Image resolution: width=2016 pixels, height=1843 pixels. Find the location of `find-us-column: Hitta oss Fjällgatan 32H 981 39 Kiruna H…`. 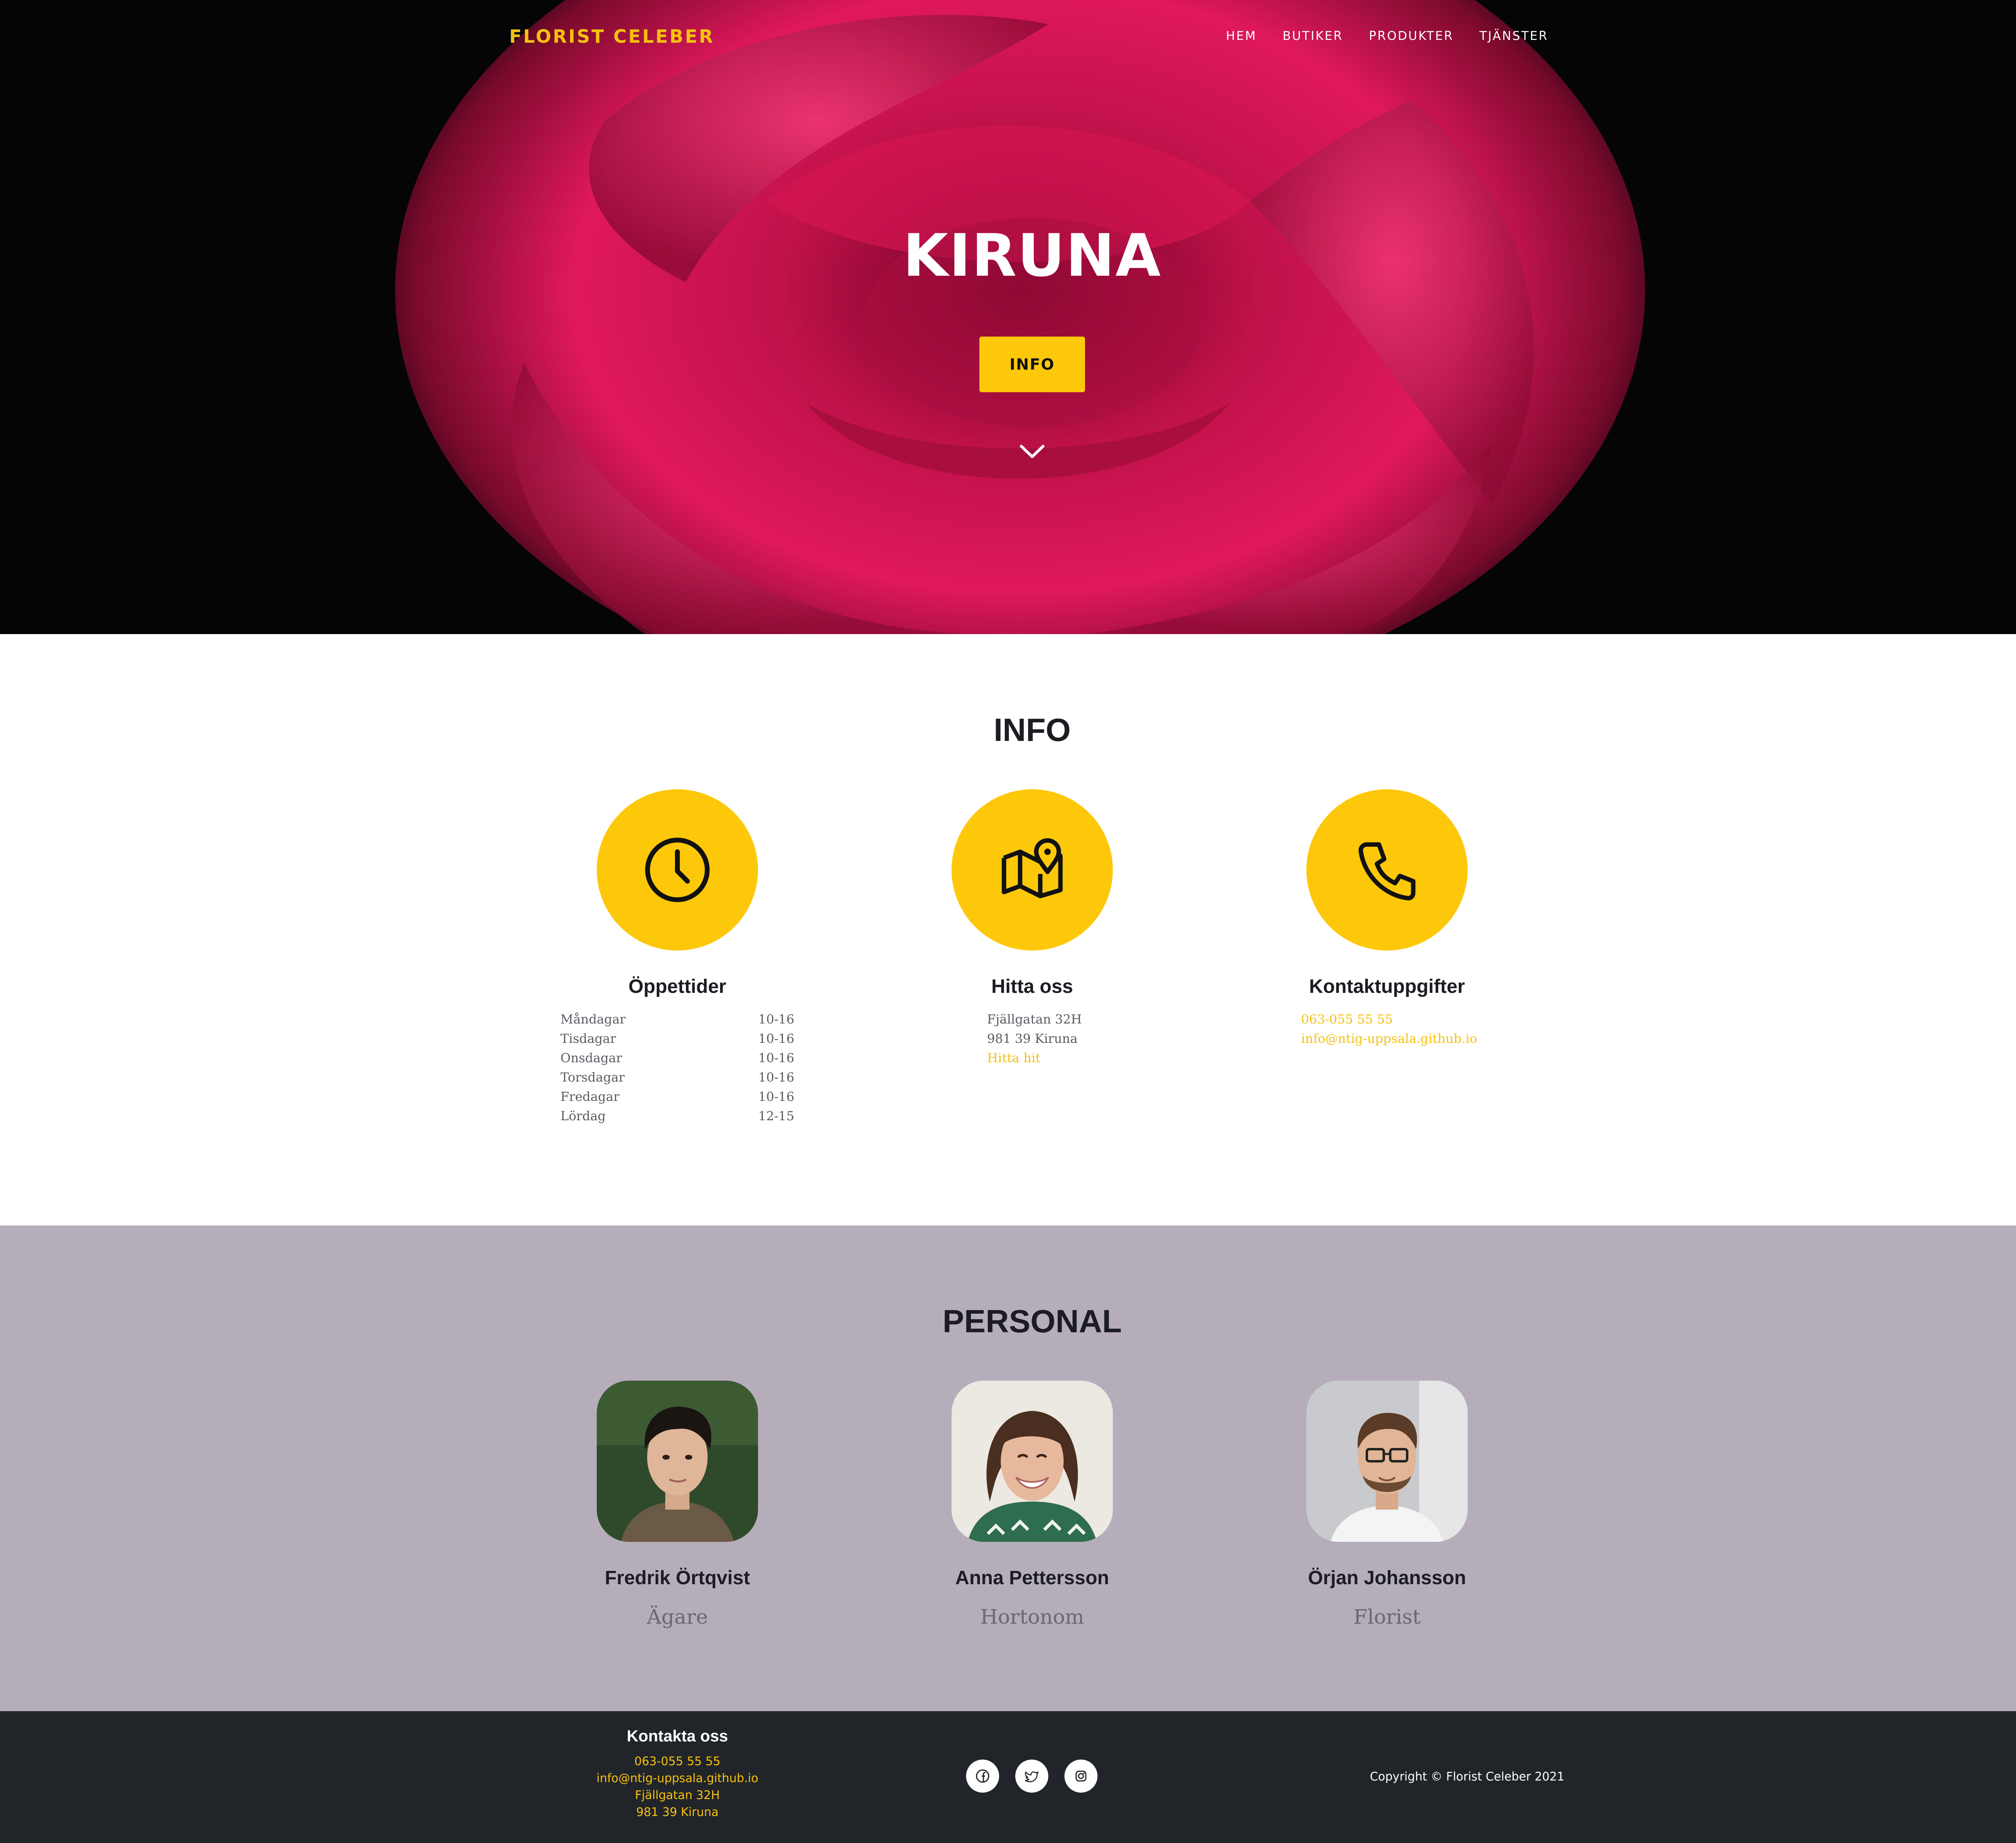

find-us-column: Hitta oss Fjällgatan 32H 981 39 Kiruna H… is located at coordinates (1032, 928).